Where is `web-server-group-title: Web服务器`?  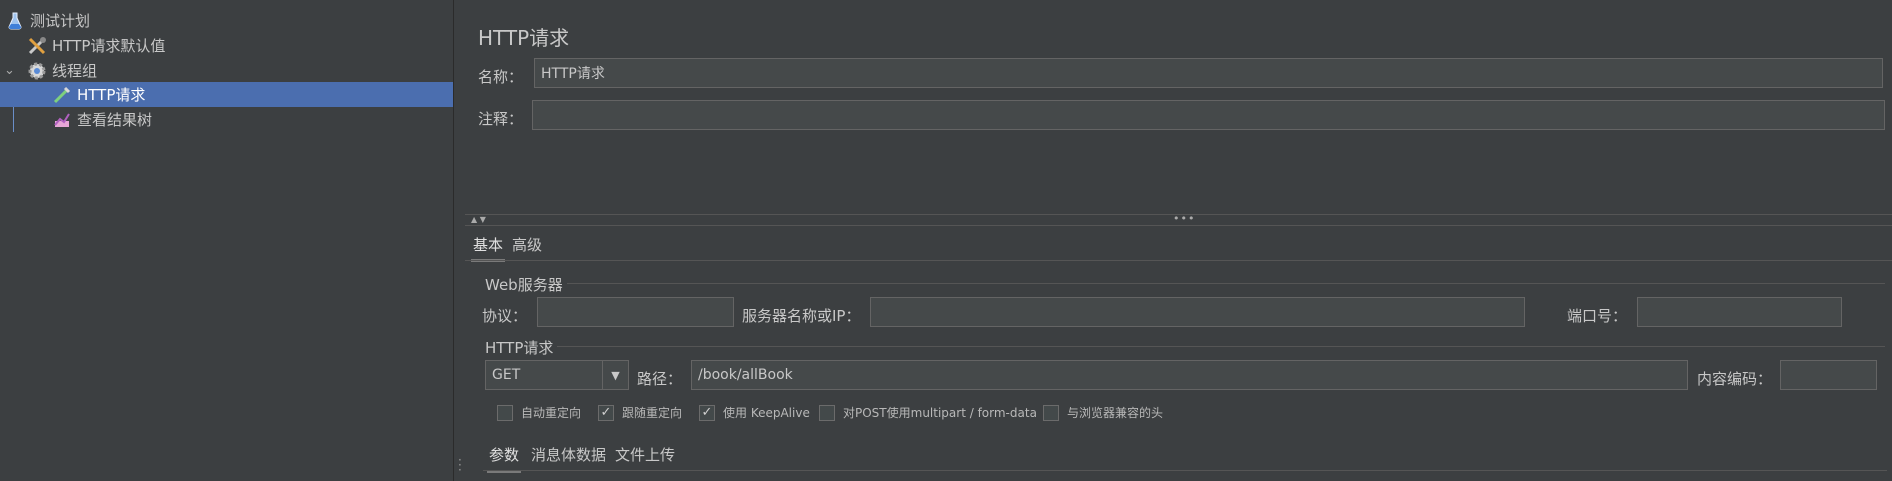
web-server-group-title: Web服务器 is located at coordinates (526, 284).